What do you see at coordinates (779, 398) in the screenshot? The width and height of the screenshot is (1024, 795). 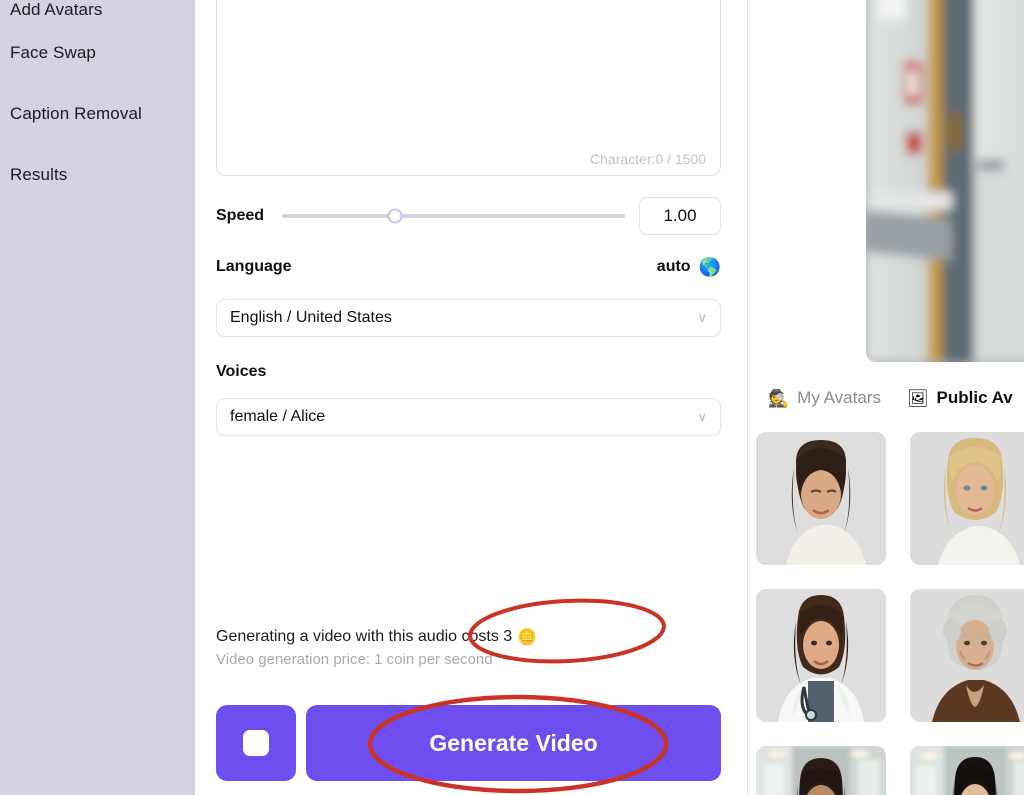 I see `detective-icon: 🕵` at bounding box center [779, 398].